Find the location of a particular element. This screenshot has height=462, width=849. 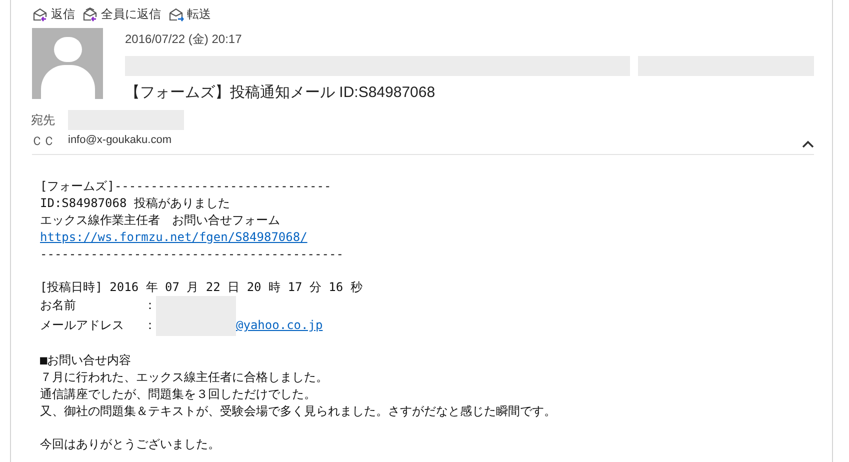

cc-address: info@x-goukaku.com is located at coordinates (120, 140).